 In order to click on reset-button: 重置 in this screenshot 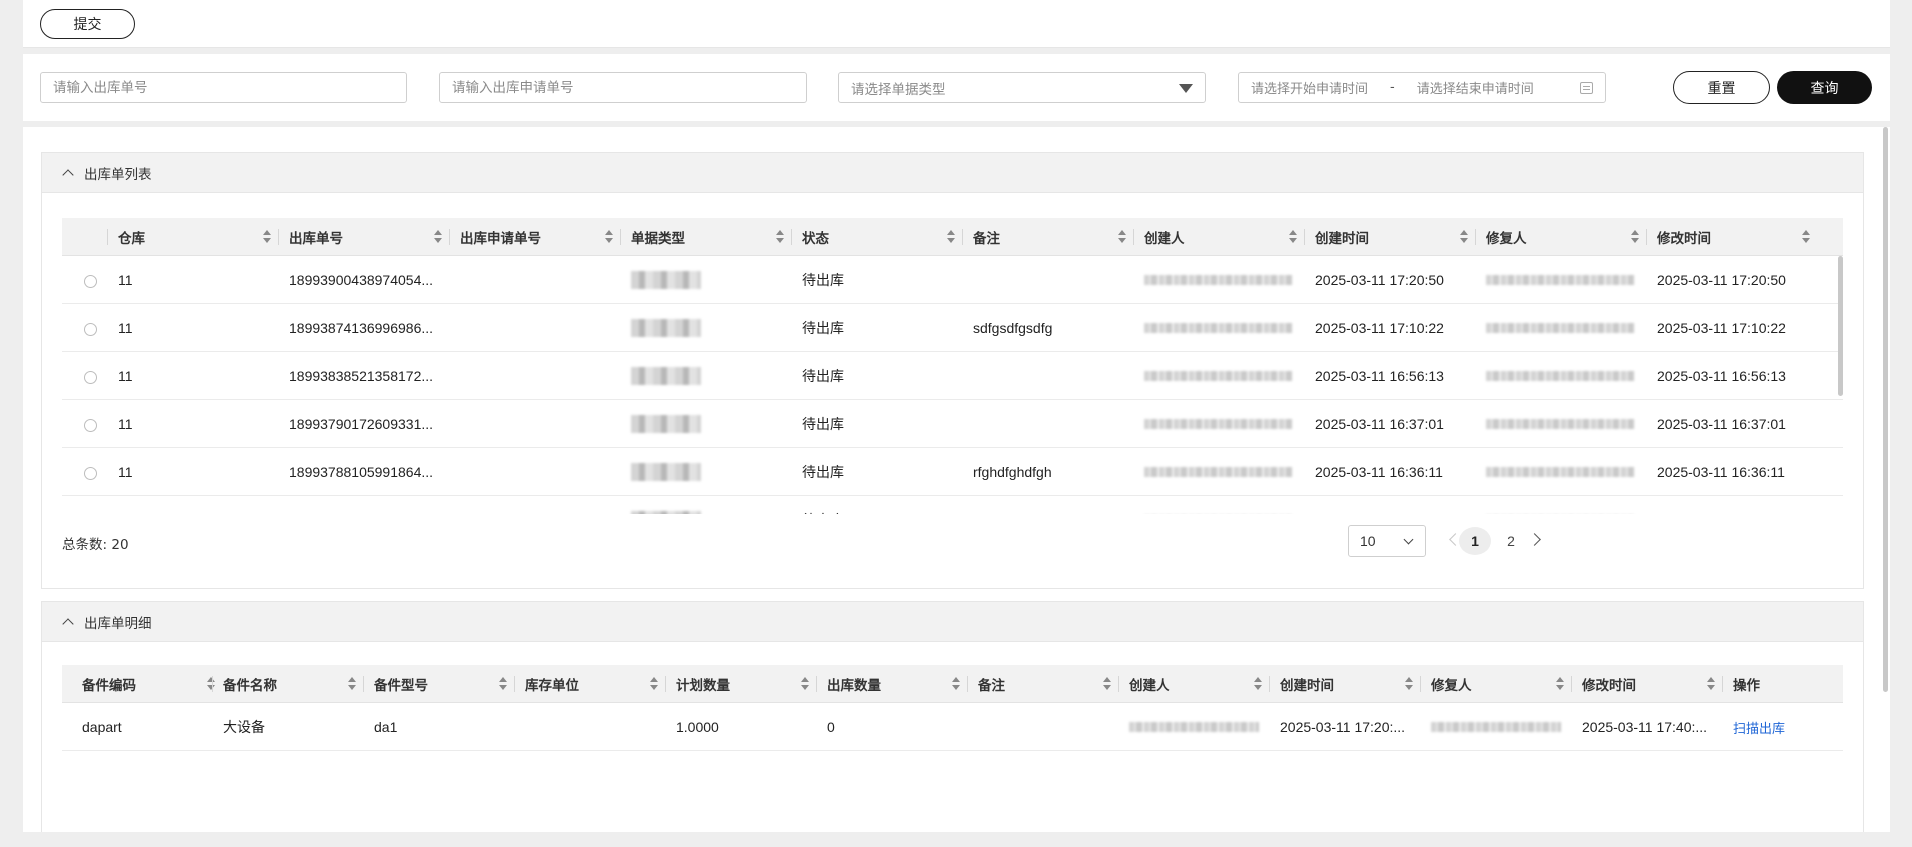, I will do `click(1721, 87)`.